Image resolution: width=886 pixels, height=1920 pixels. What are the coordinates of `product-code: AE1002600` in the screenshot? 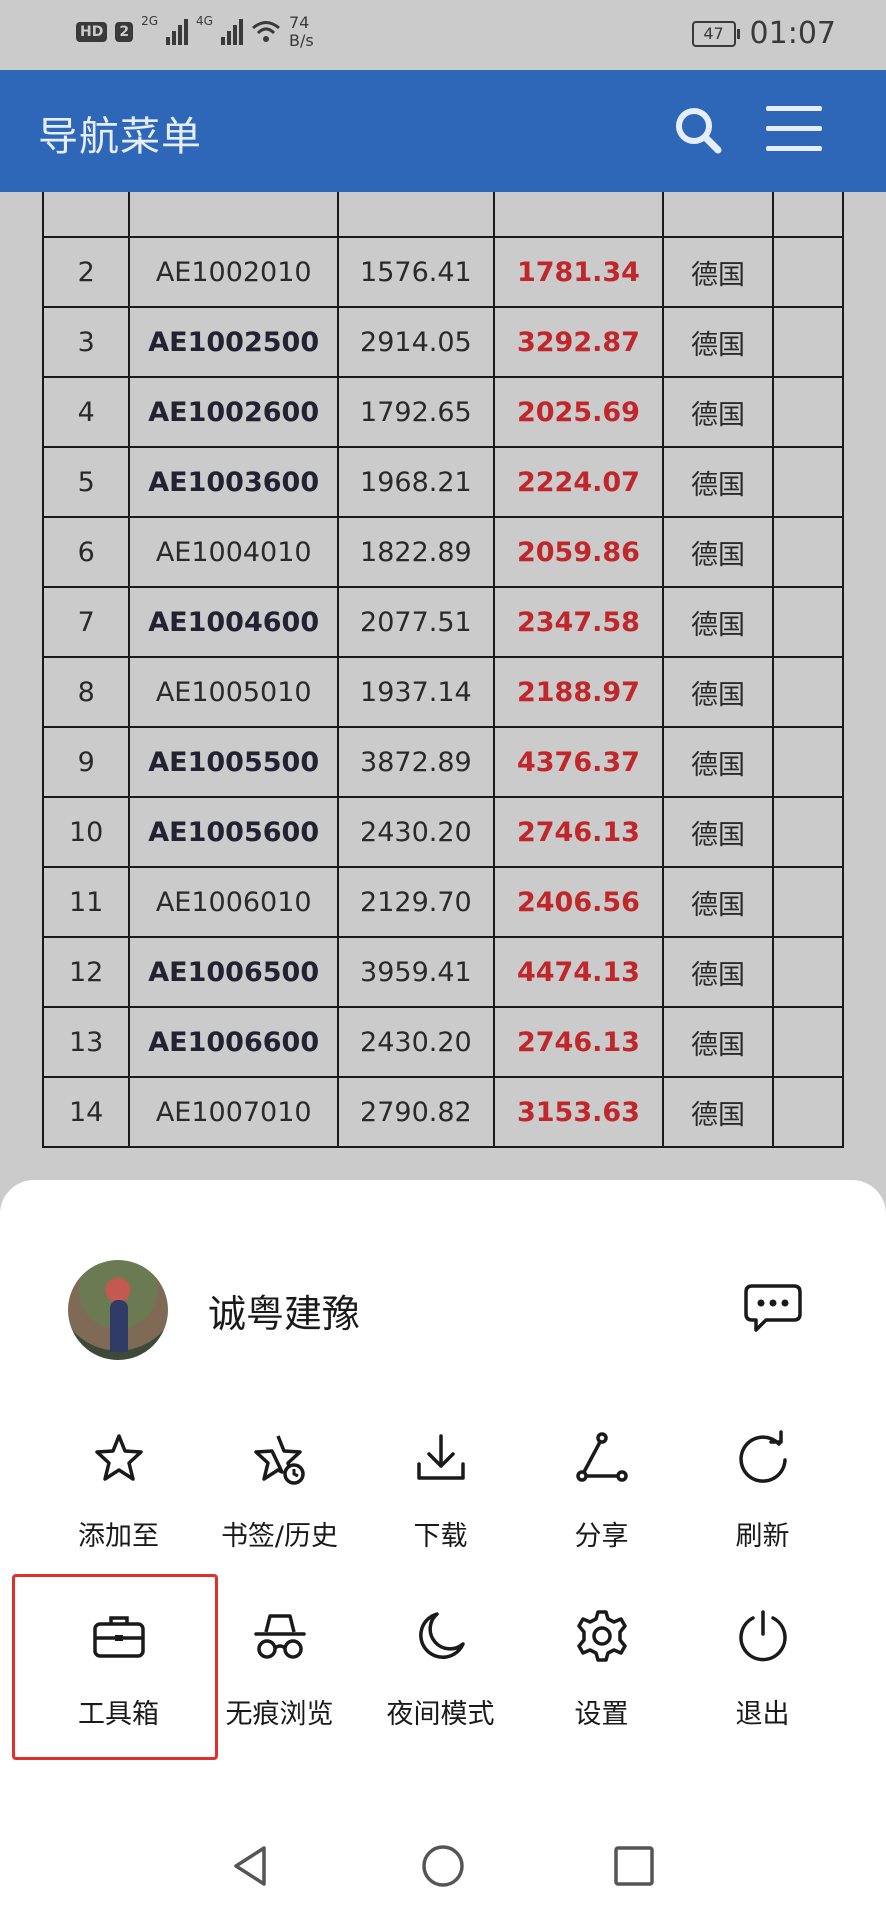 It's located at (234, 412).